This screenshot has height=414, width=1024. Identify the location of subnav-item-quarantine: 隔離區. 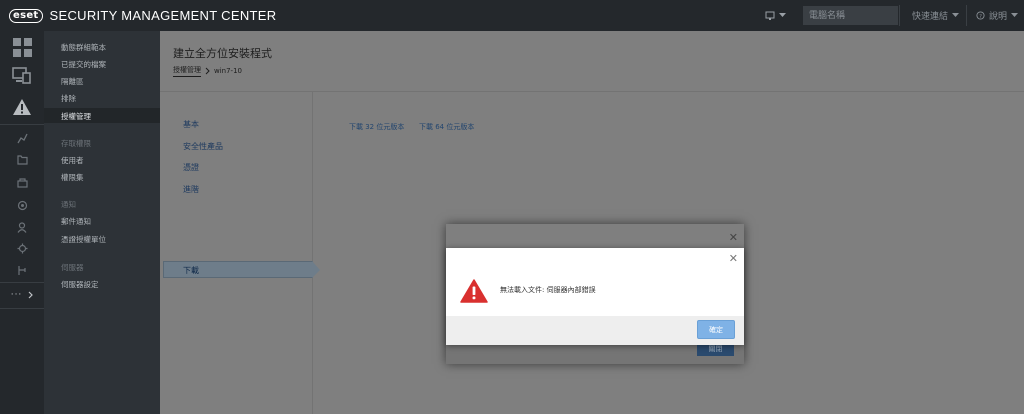
(72, 81).